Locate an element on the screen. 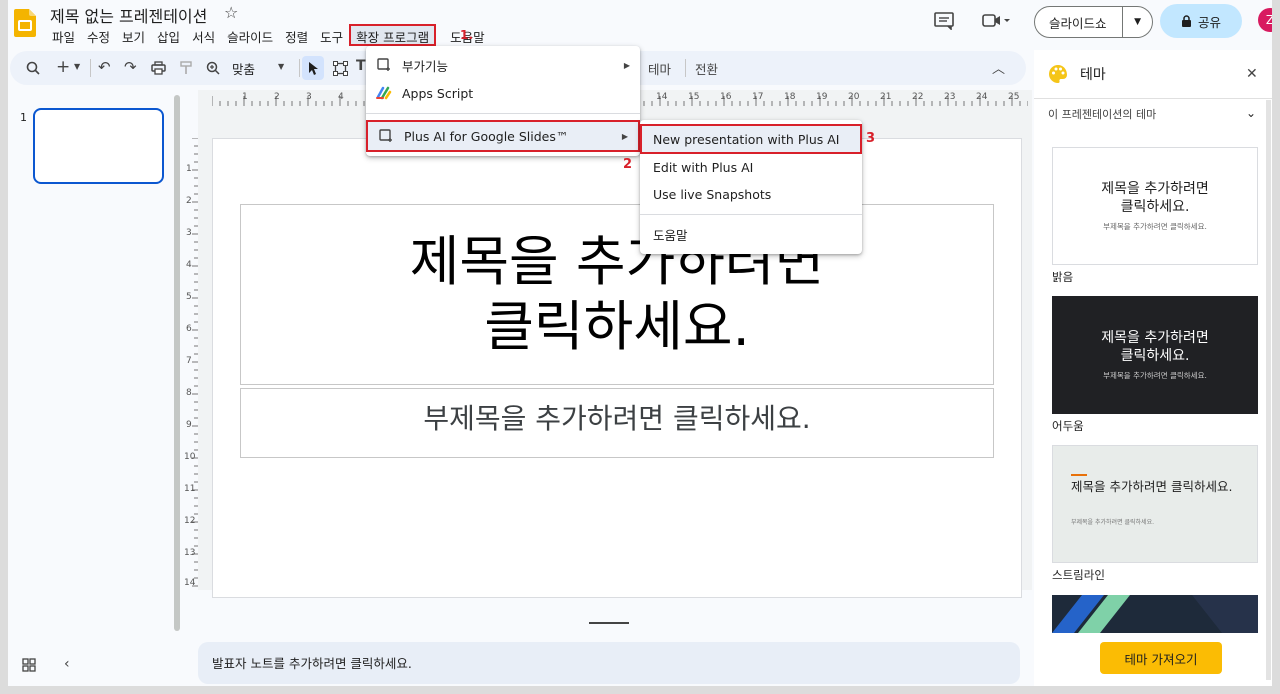 The image size is (1280, 694). transition-button: 전환 is located at coordinates (706, 68).